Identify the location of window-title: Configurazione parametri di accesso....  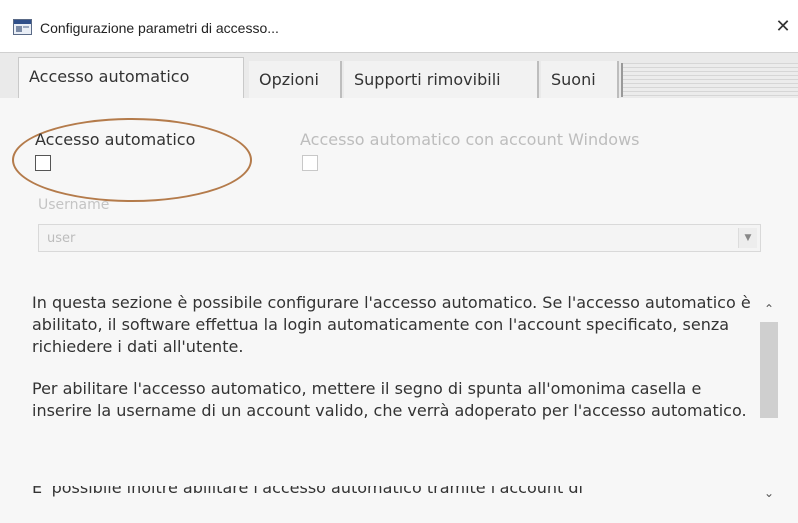
(159, 28).